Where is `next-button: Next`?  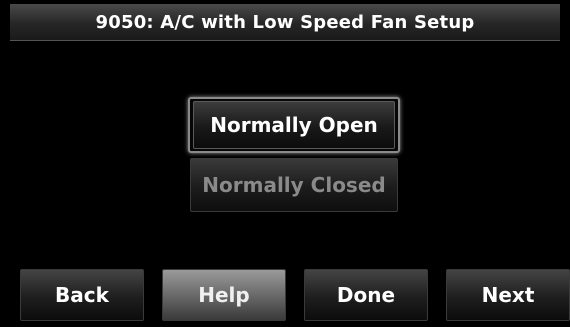 next-button: Next is located at coordinates (508, 295).